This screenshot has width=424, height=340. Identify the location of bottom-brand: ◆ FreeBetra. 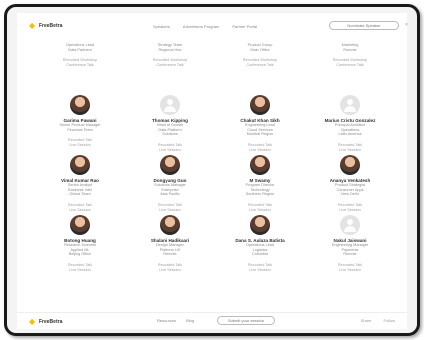
(46, 321).